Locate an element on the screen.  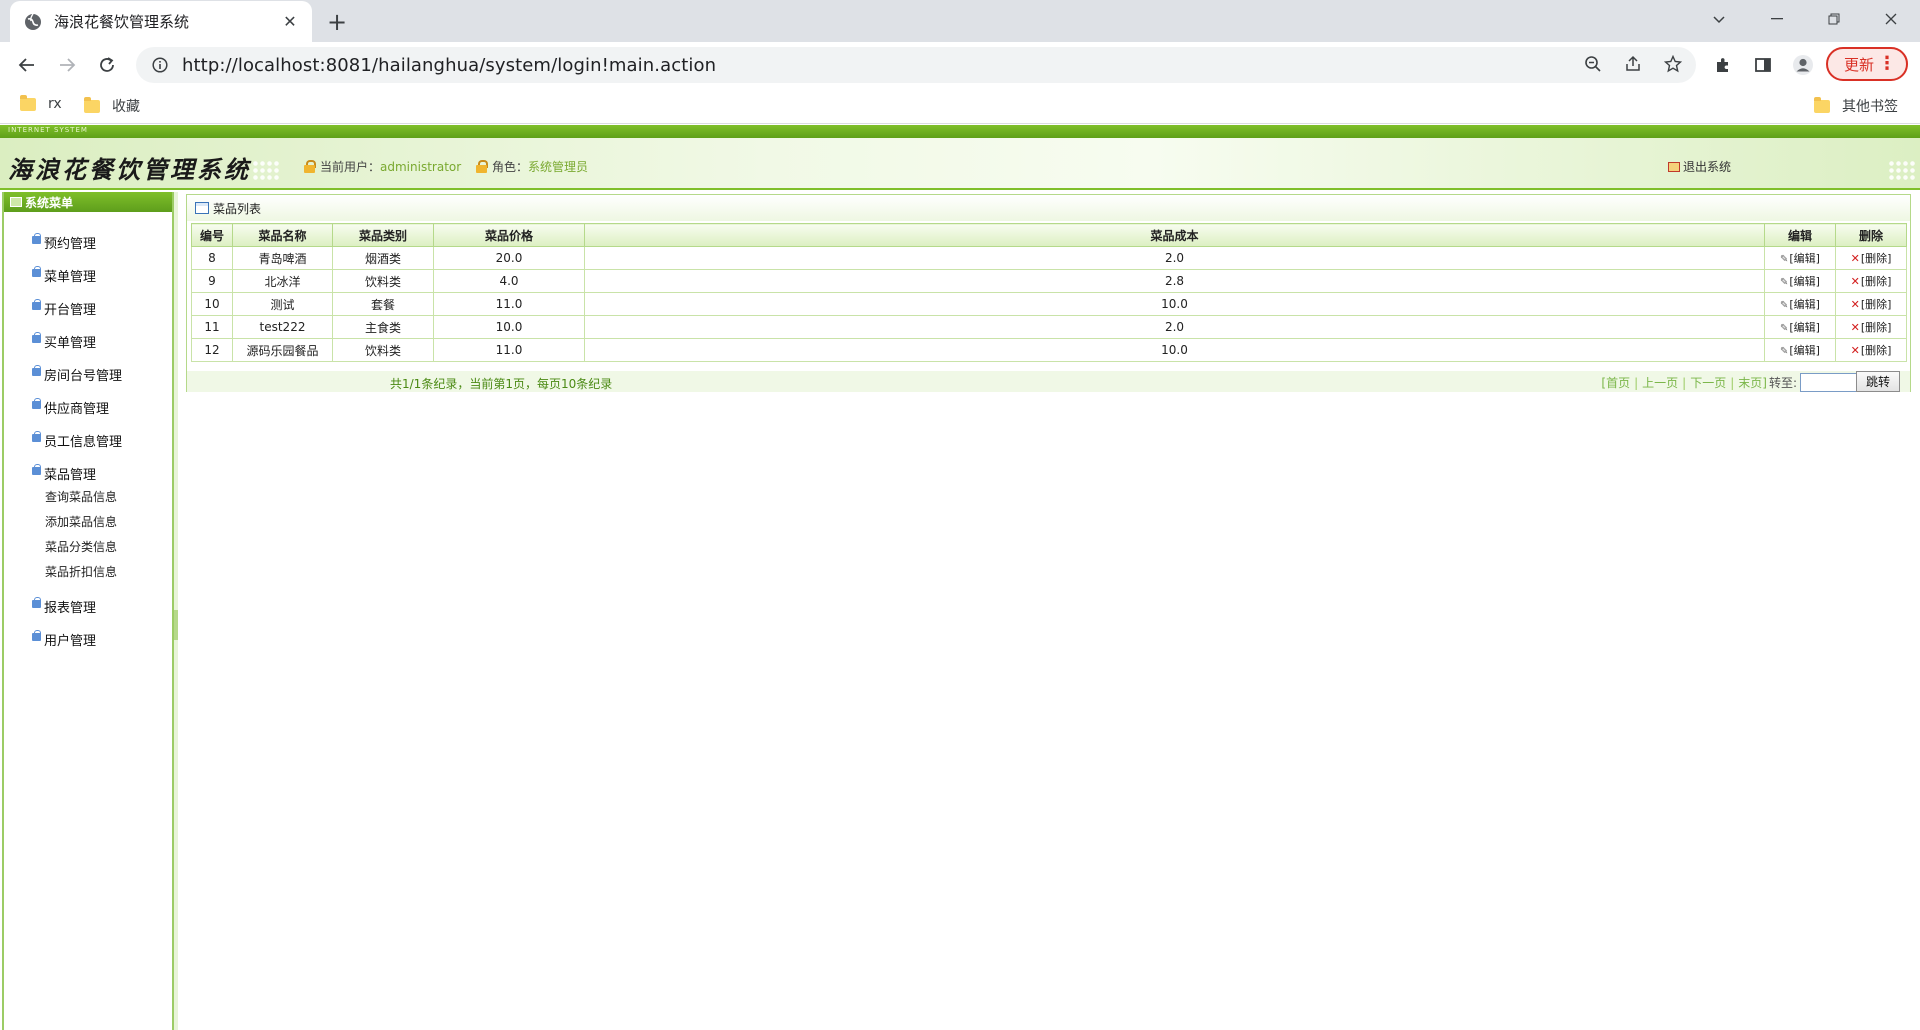
sidebar-item-reports: 报表管理 is located at coordinates (88, 606).